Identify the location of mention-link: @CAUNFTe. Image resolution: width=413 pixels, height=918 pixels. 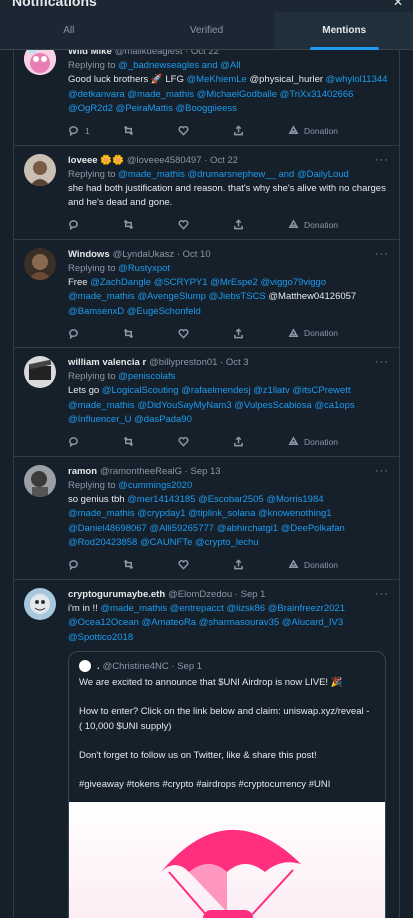
(166, 542).